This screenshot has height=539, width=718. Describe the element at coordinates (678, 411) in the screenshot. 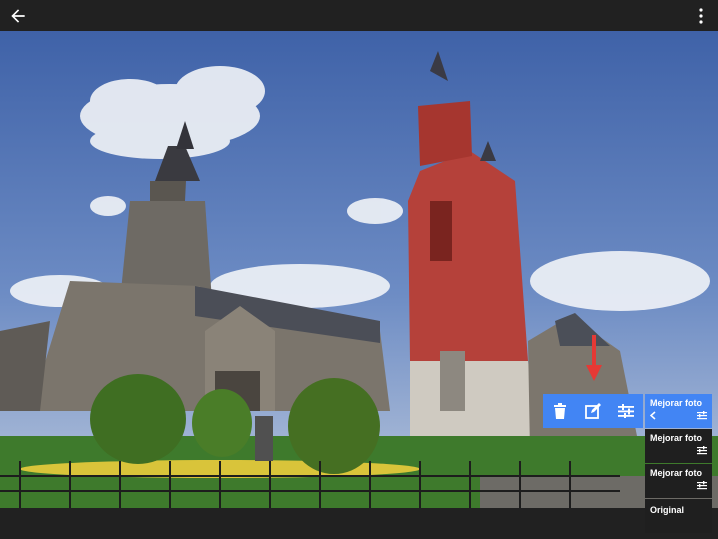

I see `filter-option-enhance-1: Mejorar foto` at that location.